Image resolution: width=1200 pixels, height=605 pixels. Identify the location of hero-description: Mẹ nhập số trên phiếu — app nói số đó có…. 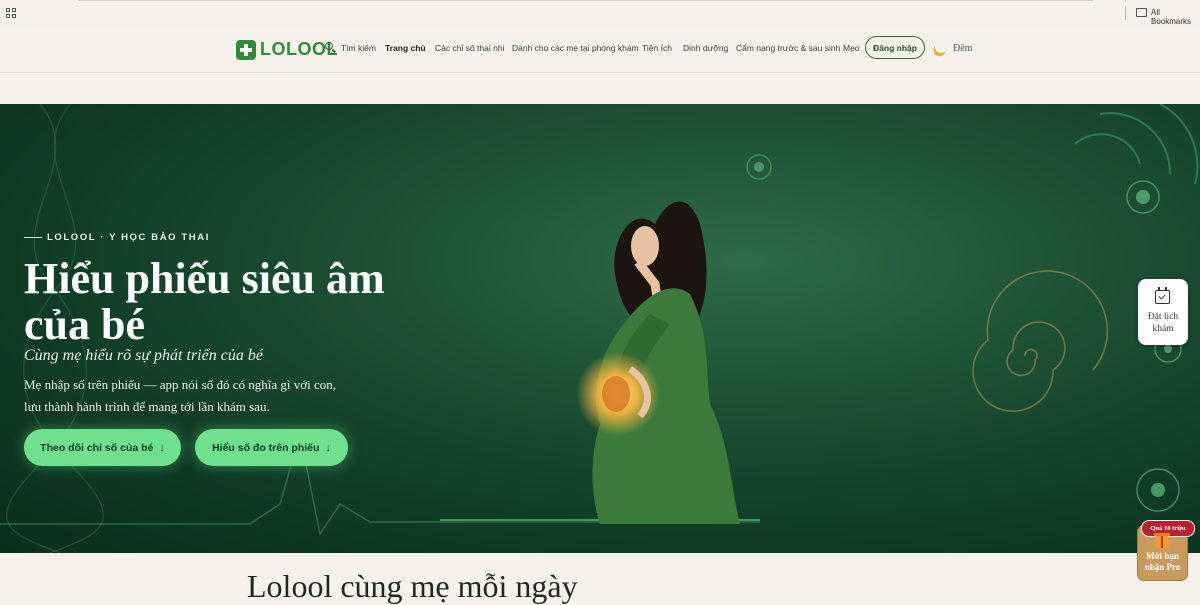
(180, 395).